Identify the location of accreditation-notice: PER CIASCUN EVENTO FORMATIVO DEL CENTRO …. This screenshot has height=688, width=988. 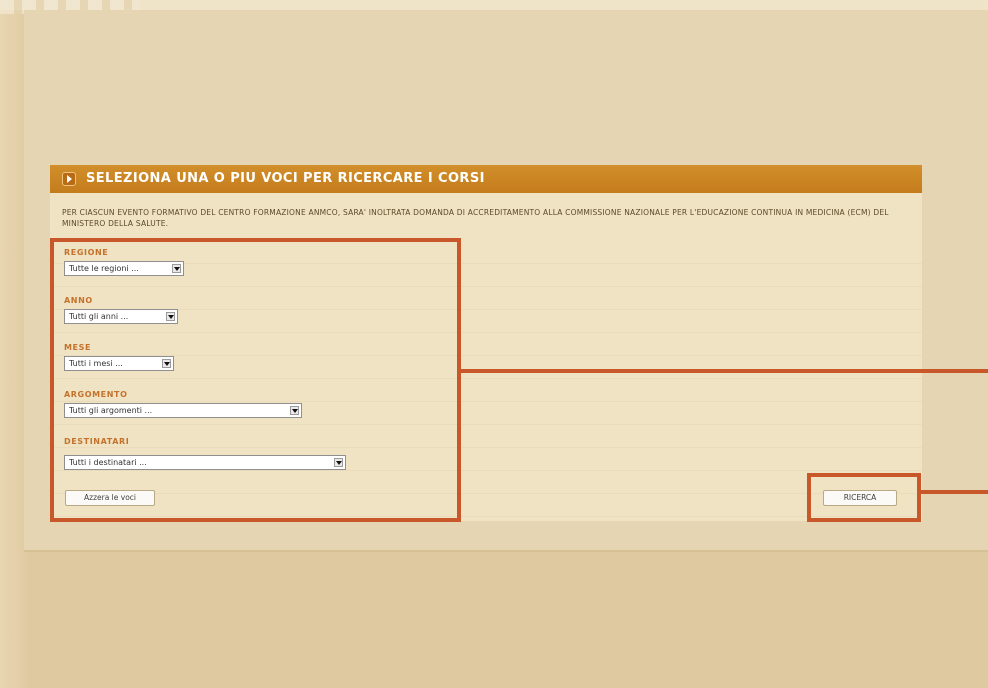
(475, 218).